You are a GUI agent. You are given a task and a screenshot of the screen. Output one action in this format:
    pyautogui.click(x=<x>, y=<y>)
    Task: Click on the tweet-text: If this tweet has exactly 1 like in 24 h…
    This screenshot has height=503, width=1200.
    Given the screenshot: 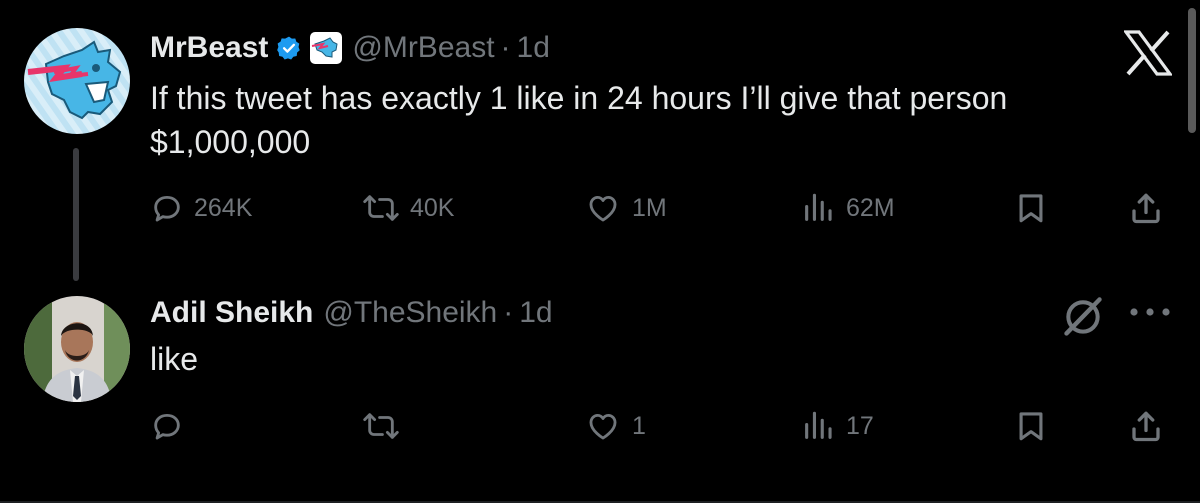 What is the action you would take?
    pyautogui.click(x=650, y=120)
    